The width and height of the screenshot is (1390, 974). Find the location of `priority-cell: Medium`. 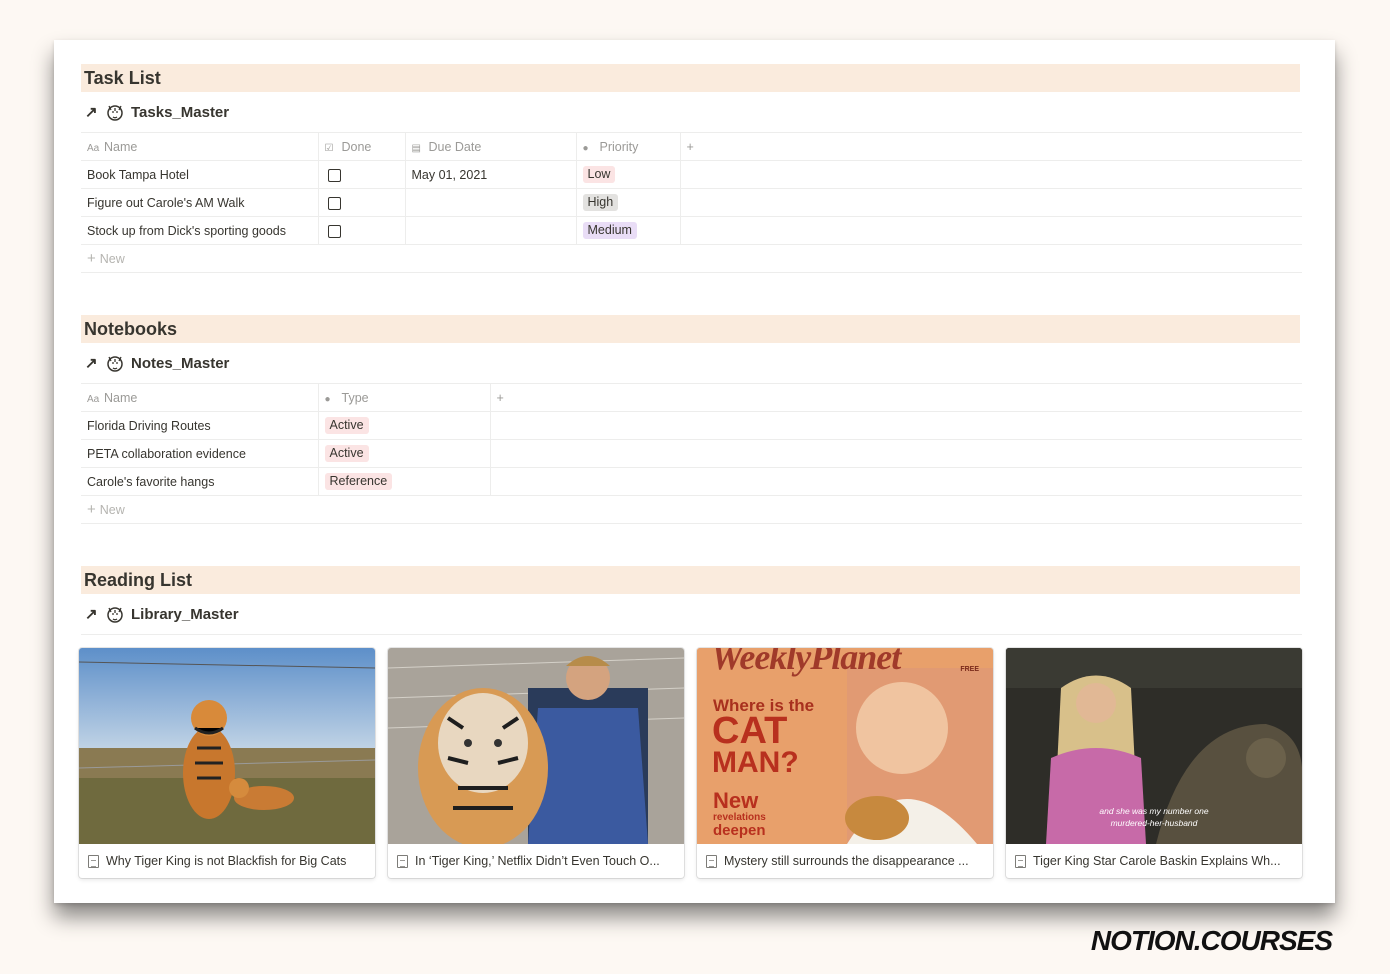

priority-cell: Medium is located at coordinates (627, 230).